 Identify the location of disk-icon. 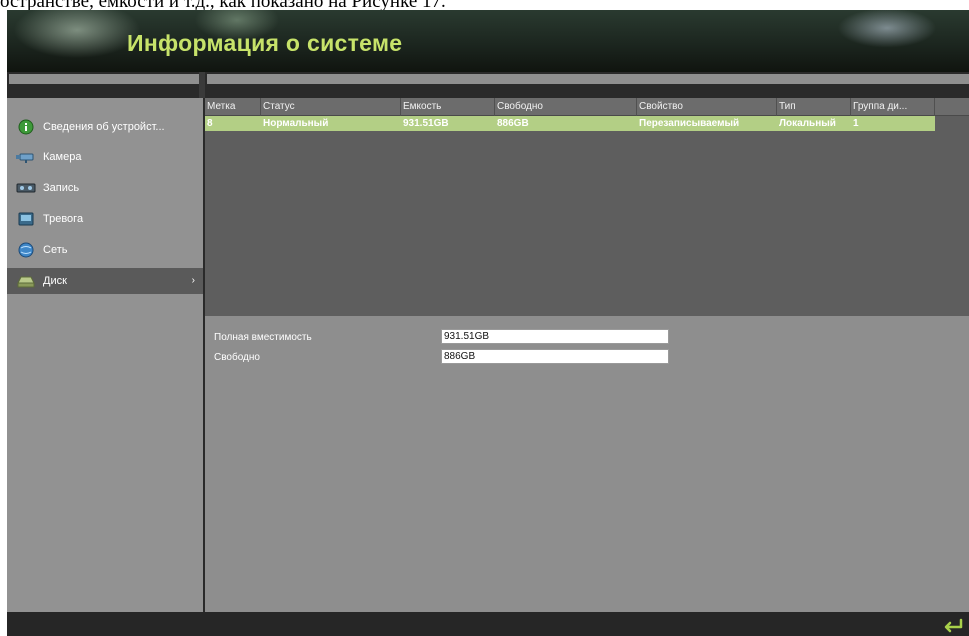
(26, 282).